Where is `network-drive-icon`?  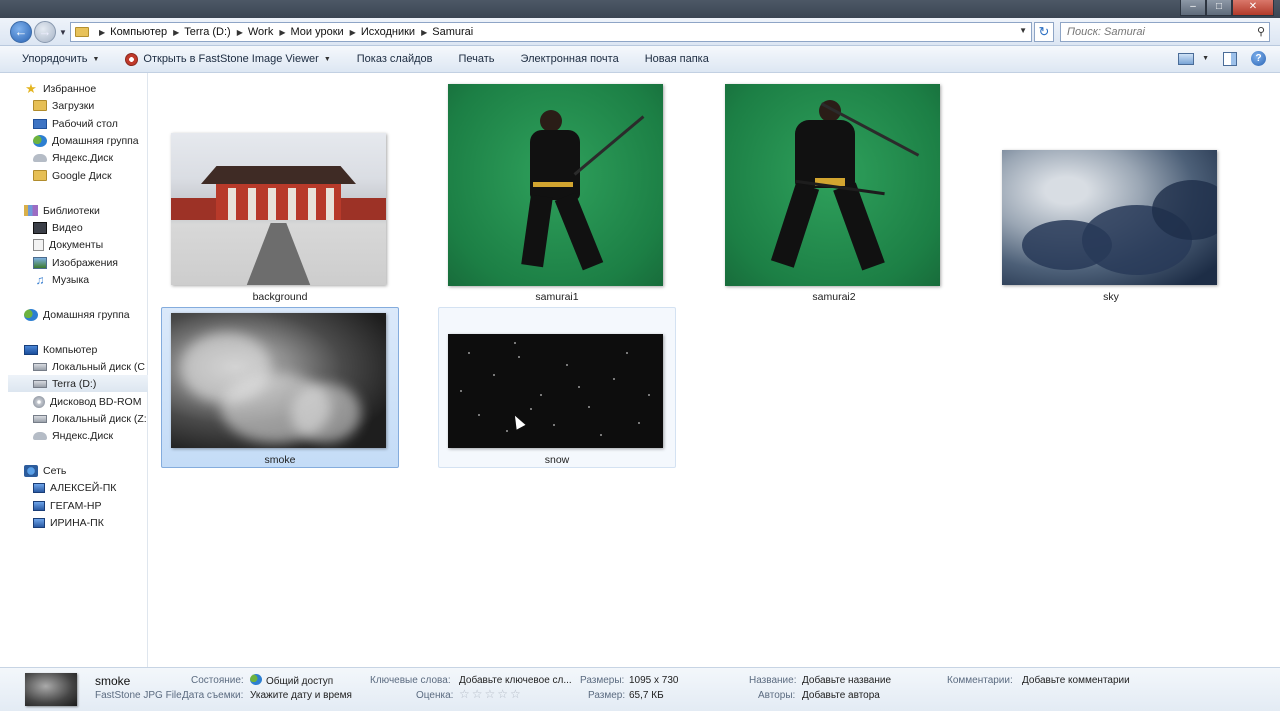 network-drive-icon is located at coordinates (40, 418).